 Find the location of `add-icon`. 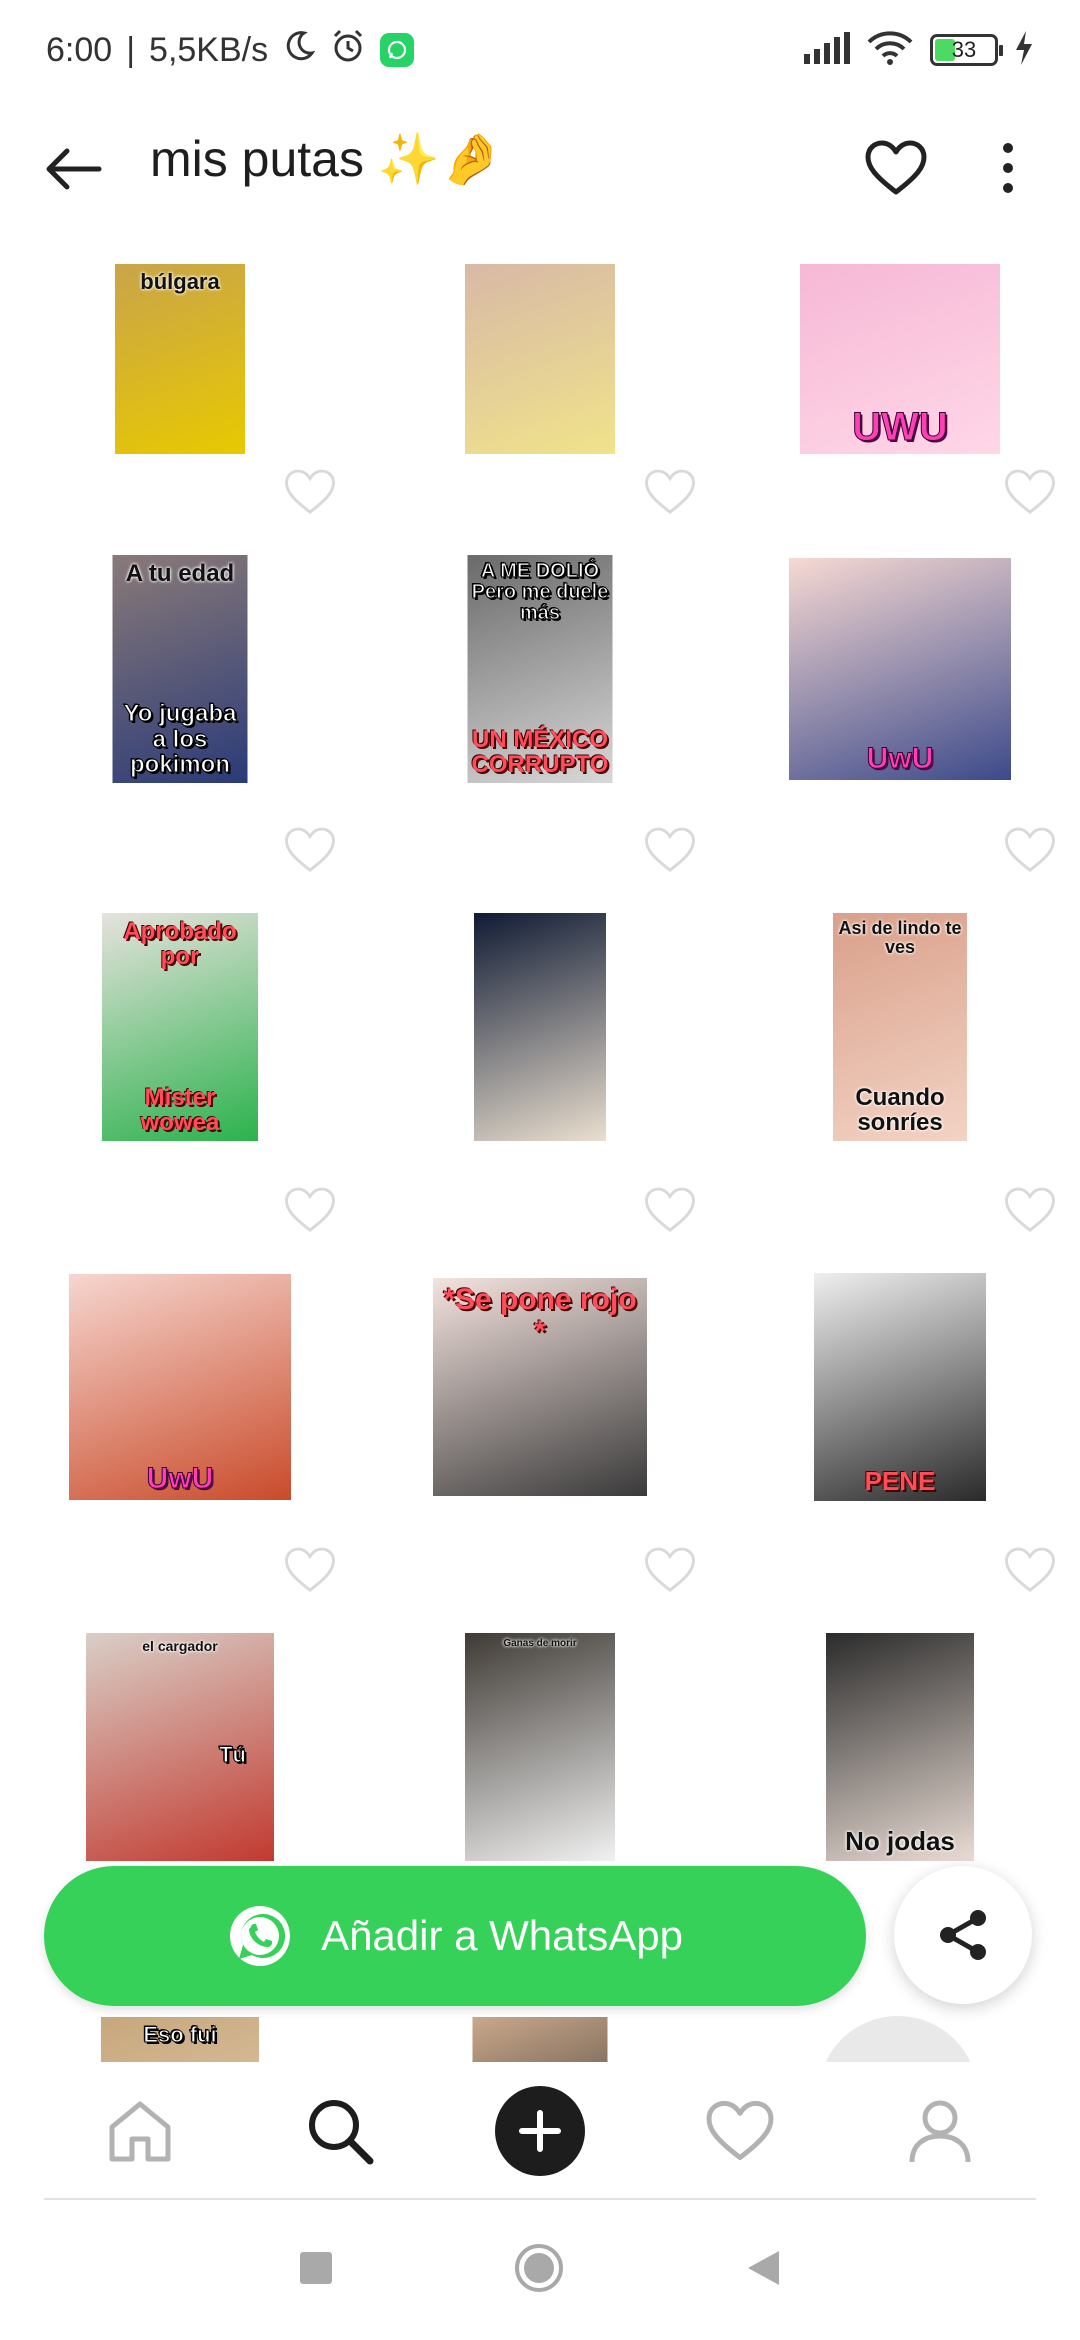

add-icon is located at coordinates (540, 2131).